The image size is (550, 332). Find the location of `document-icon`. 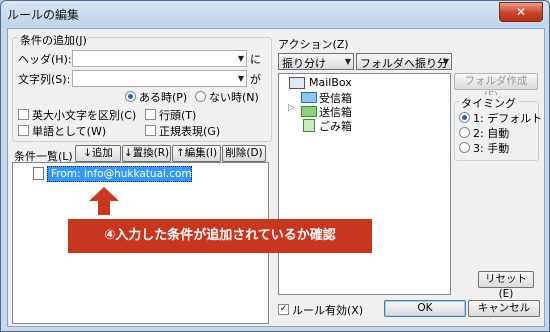

document-icon is located at coordinates (38, 173).